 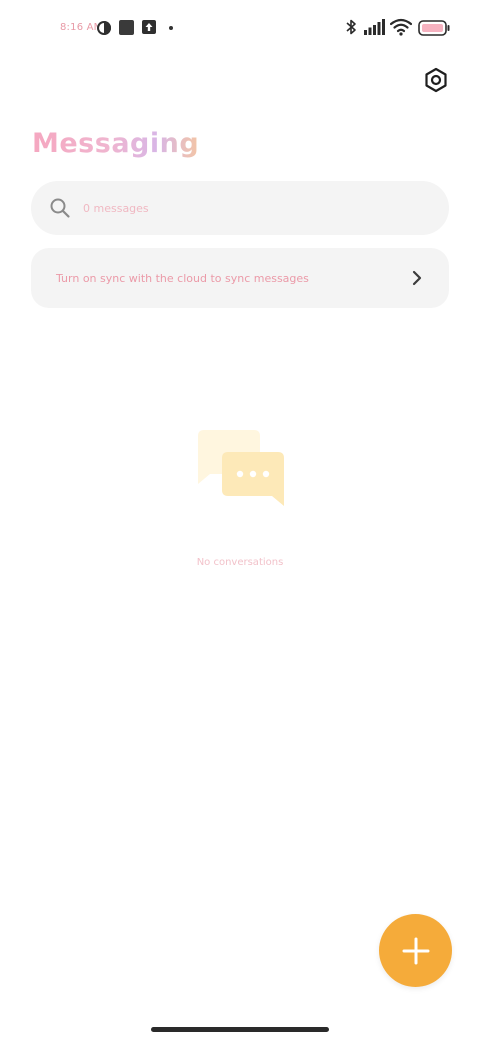 What do you see at coordinates (241, 468) in the screenshot?
I see `chat-bubbles-icon` at bounding box center [241, 468].